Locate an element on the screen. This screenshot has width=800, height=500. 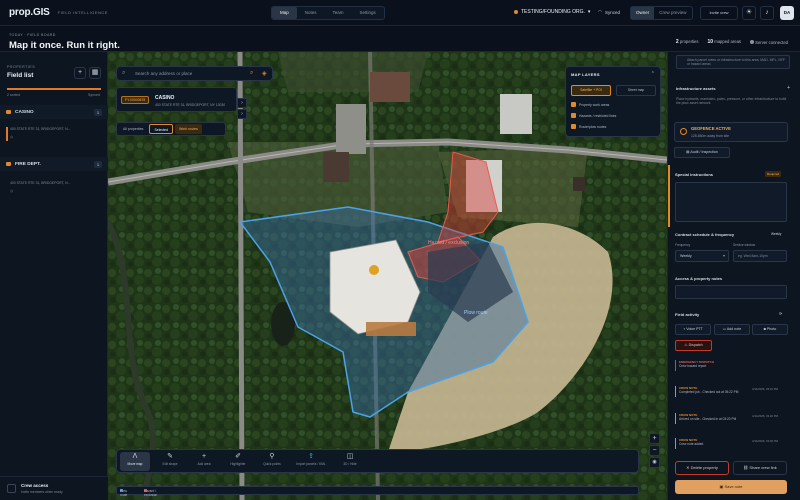
zoom-out-button: − is located at coordinates (654, 450).